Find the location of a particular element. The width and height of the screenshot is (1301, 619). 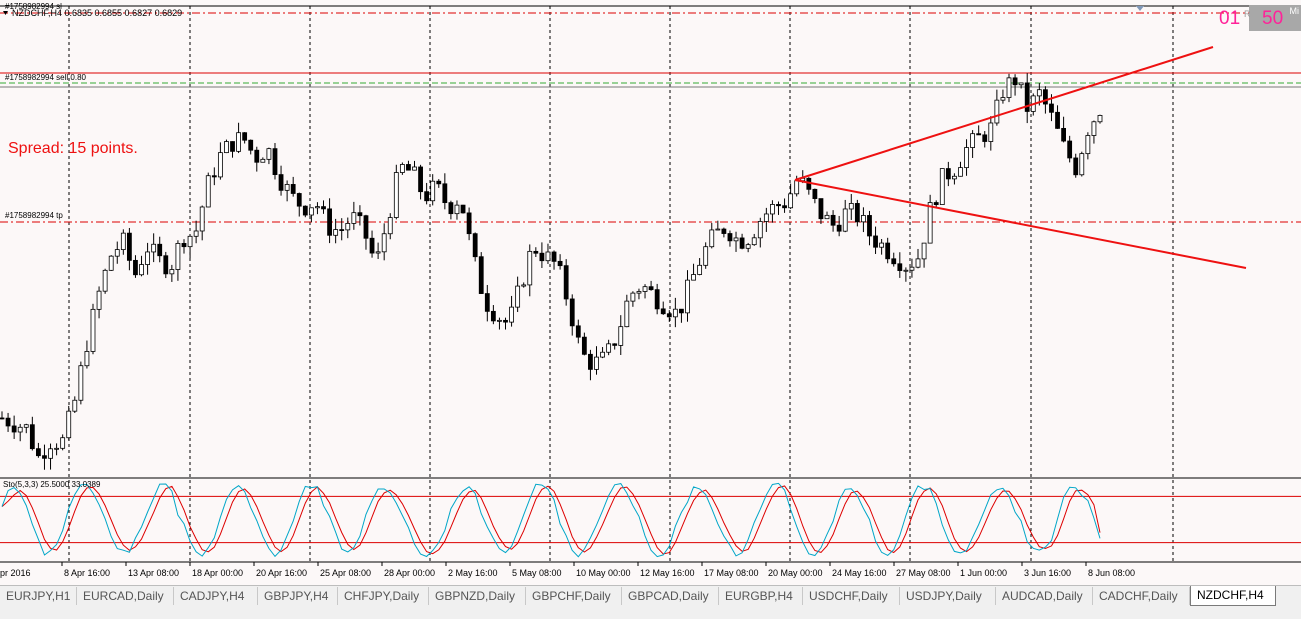

chart-tab: CADJPY,H4 is located at coordinates (216, 596).